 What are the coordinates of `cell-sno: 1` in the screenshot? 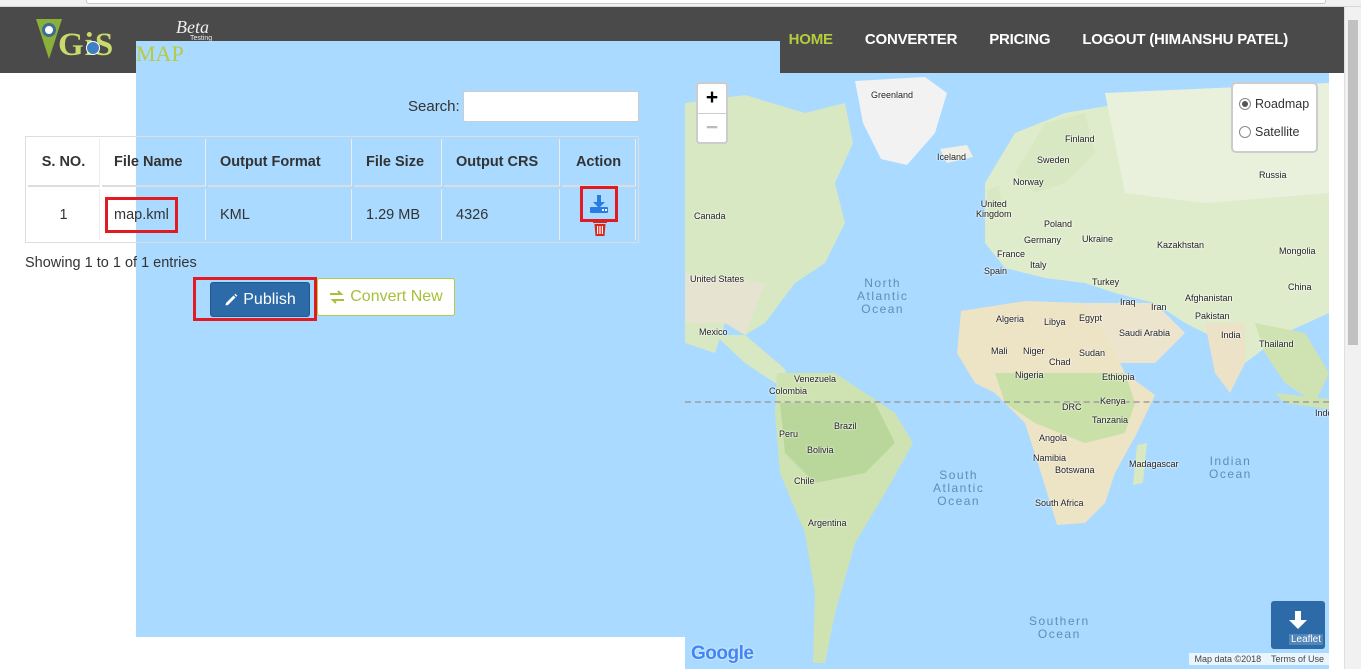 It's located at (64, 214).